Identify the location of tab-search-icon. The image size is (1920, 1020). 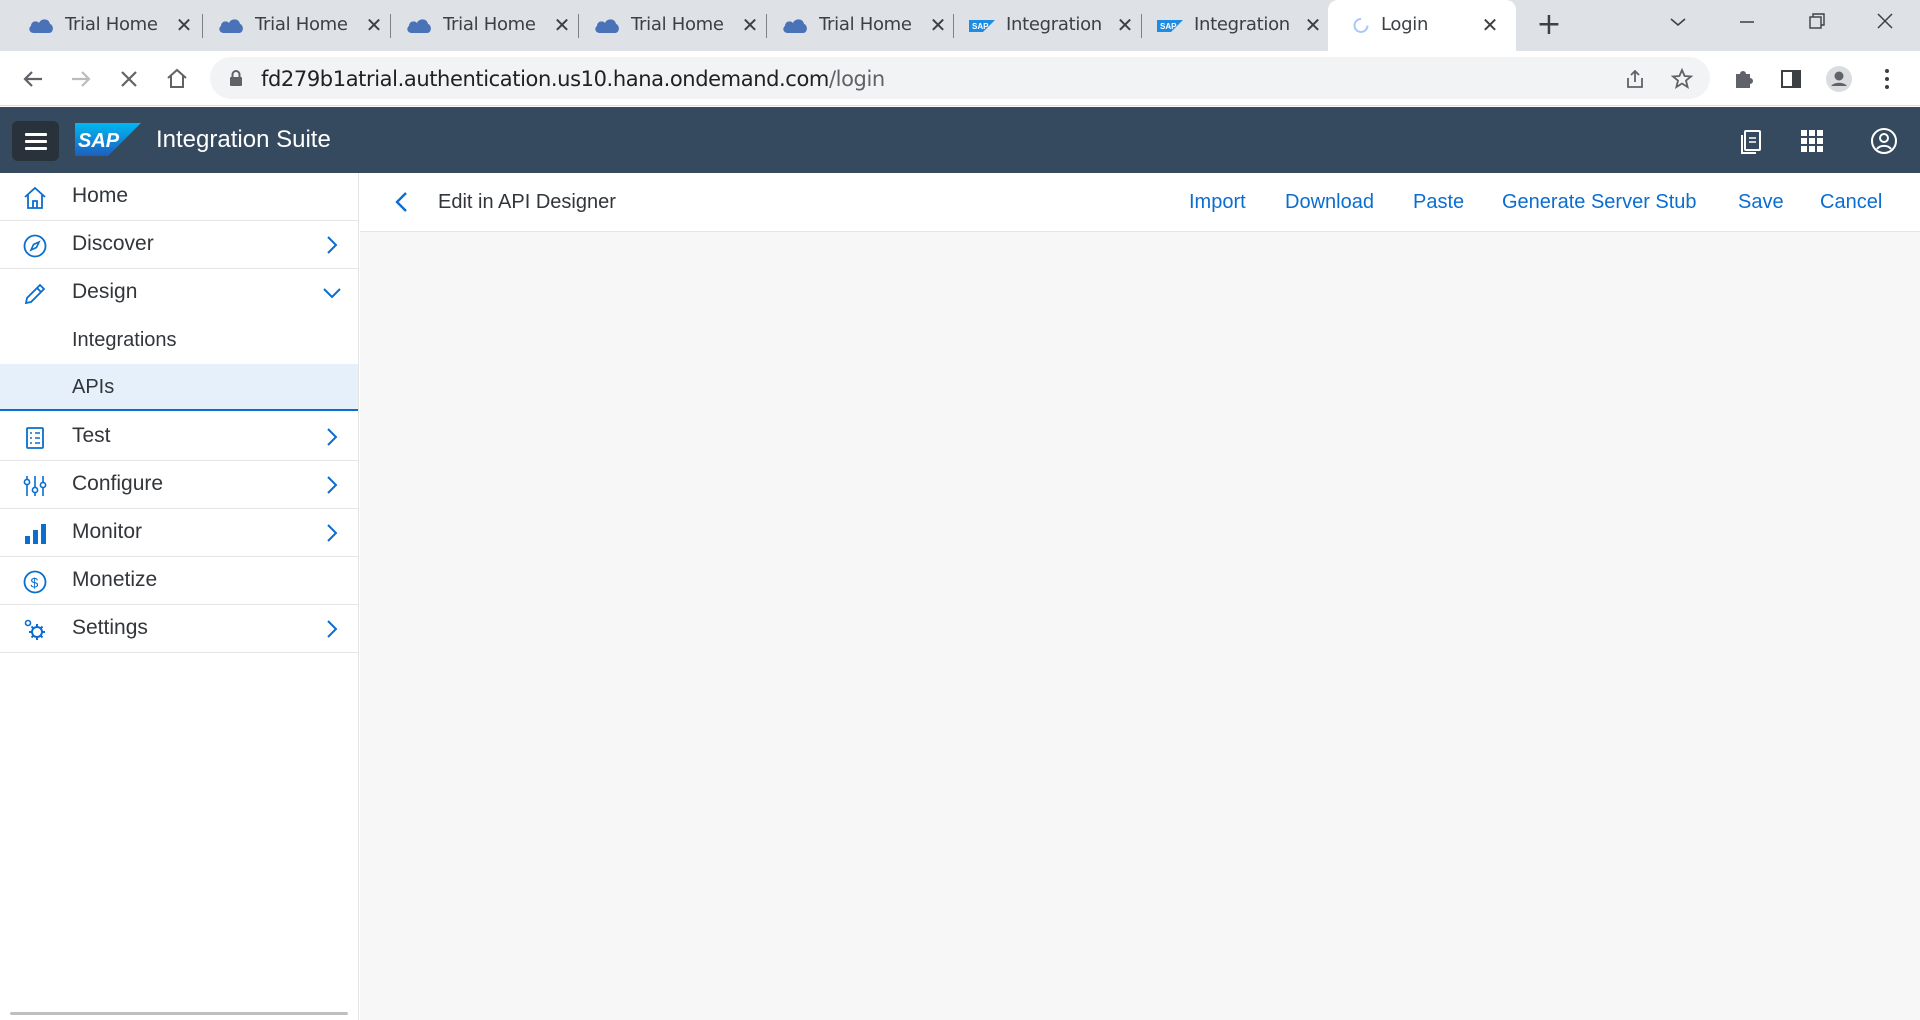
(1678, 23).